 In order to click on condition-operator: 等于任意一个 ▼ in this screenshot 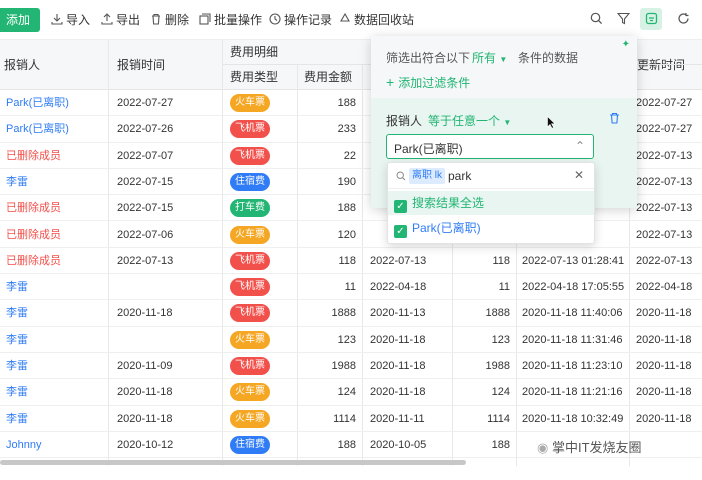, I will do `click(469, 120)`.